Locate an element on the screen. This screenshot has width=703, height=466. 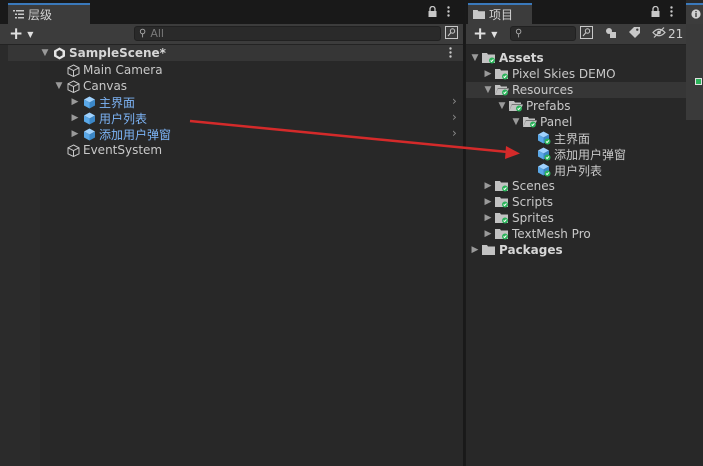
info-icon is located at coordinates (696, 15).